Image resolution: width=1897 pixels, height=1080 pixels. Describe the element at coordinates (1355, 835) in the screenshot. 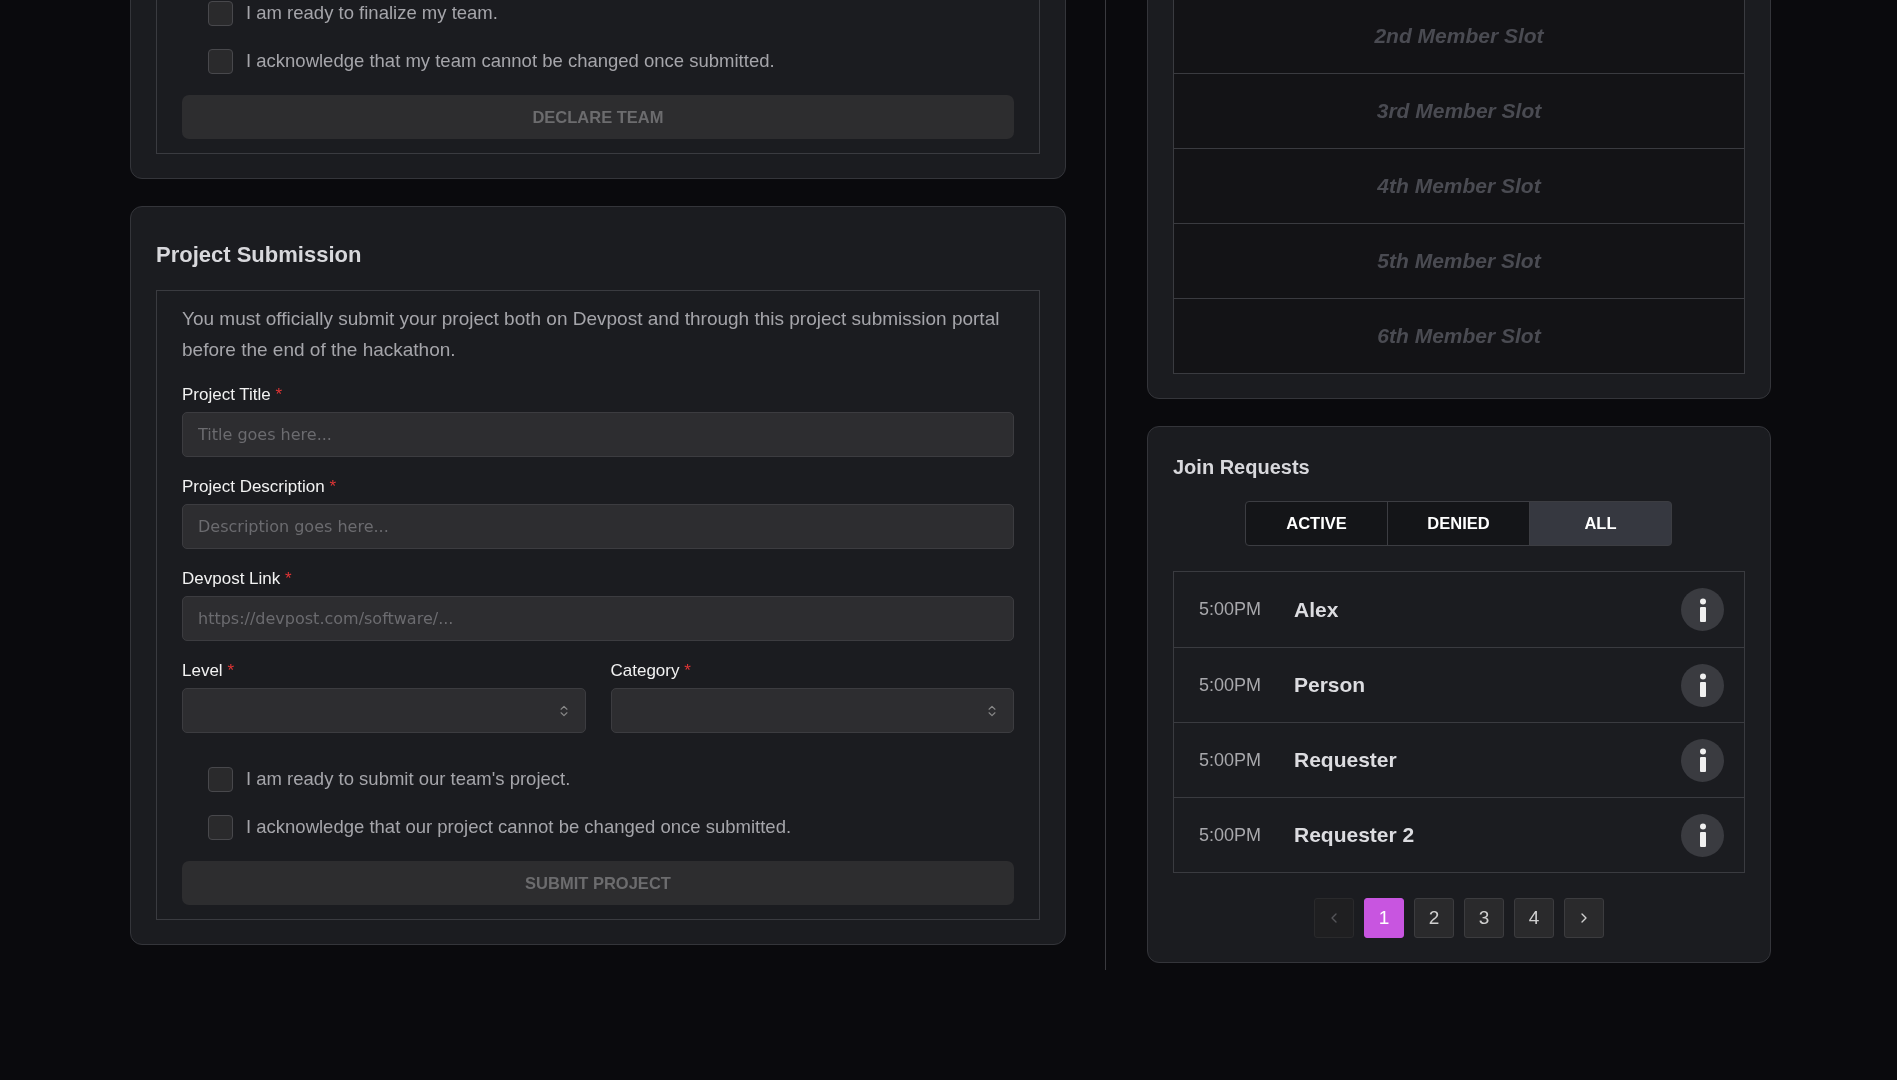

I see `requester-name: Requester 2` at that location.